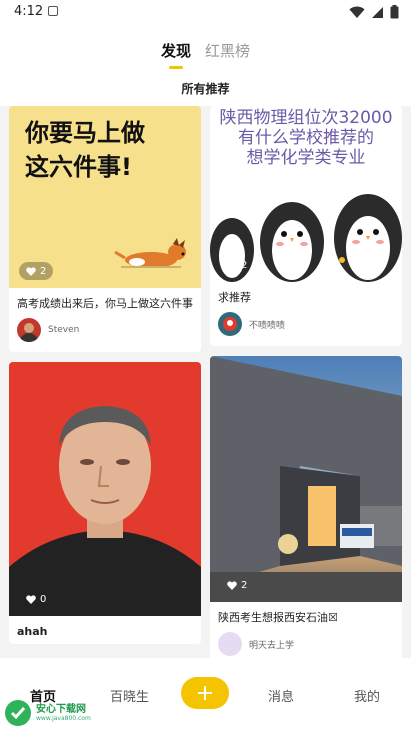 This screenshot has width=411, height=730. What do you see at coordinates (306, 194) in the screenshot?
I see `post-image: 陕西物理组位次32000 有什么学校推荐的 想学化学类专业 2` at bounding box center [306, 194].